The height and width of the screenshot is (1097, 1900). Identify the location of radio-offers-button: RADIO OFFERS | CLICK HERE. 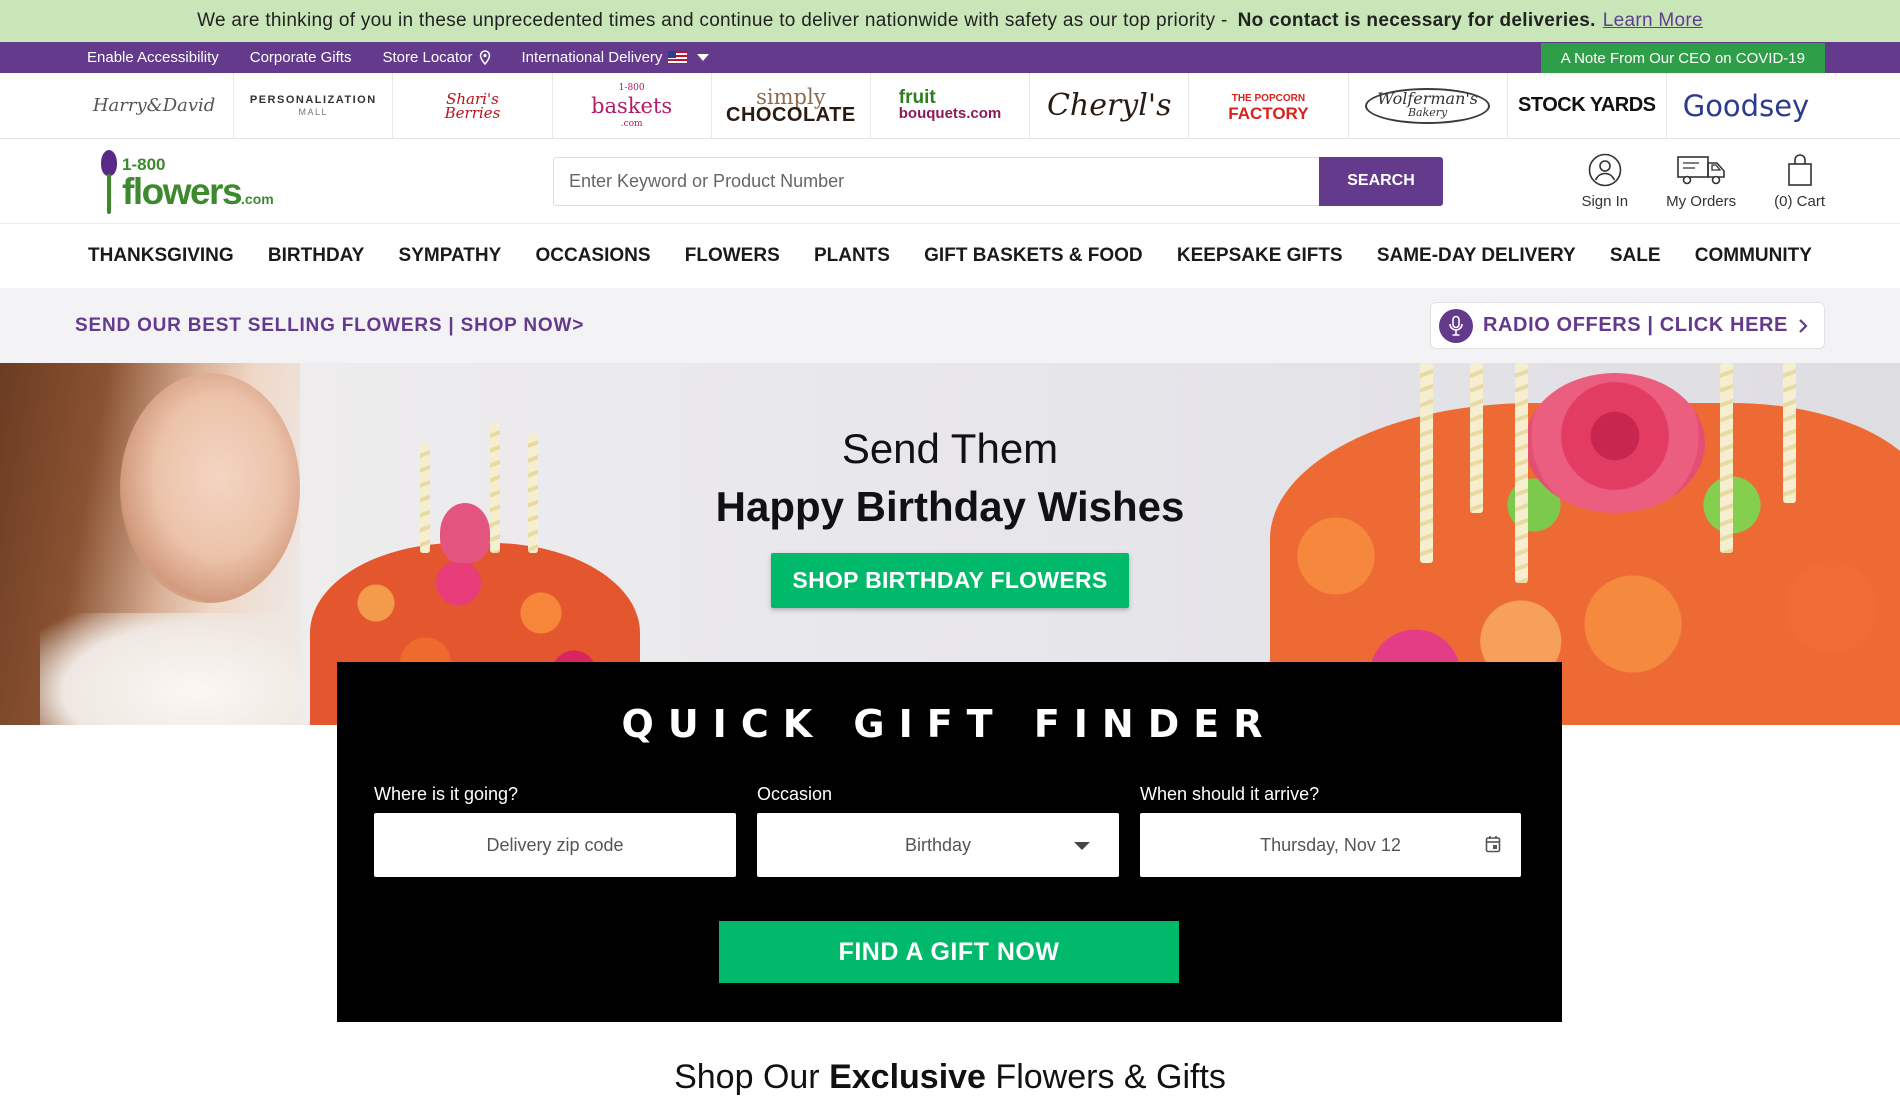
(1627, 325).